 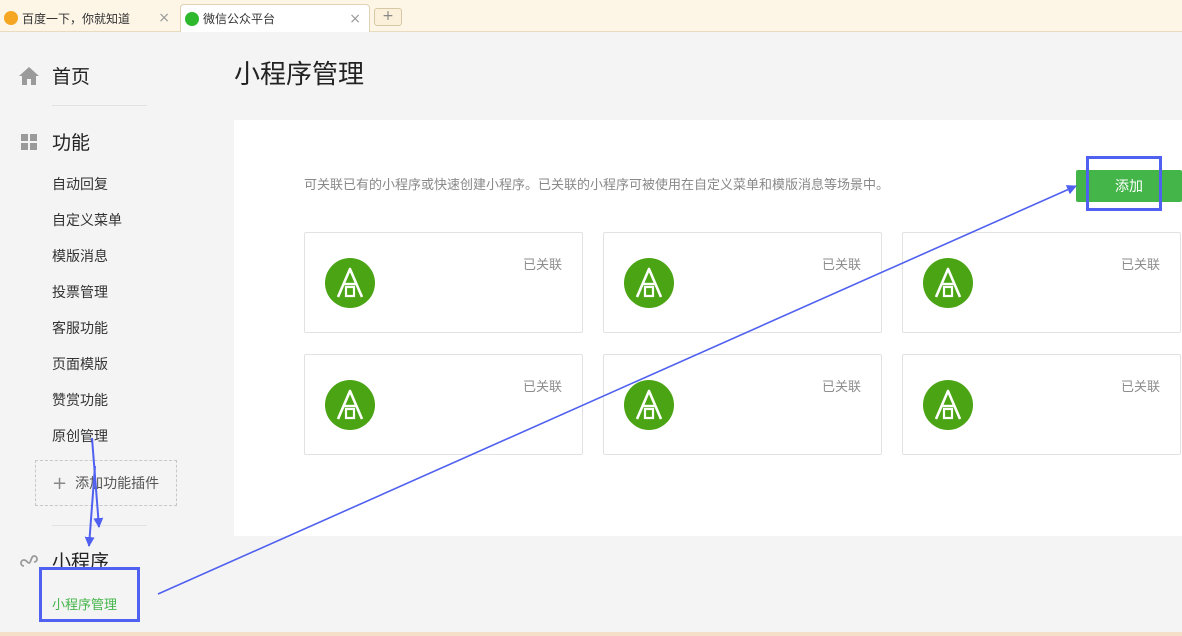 I want to click on tab-wechat: 微信公众平台 ×, so click(x=275, y=18).